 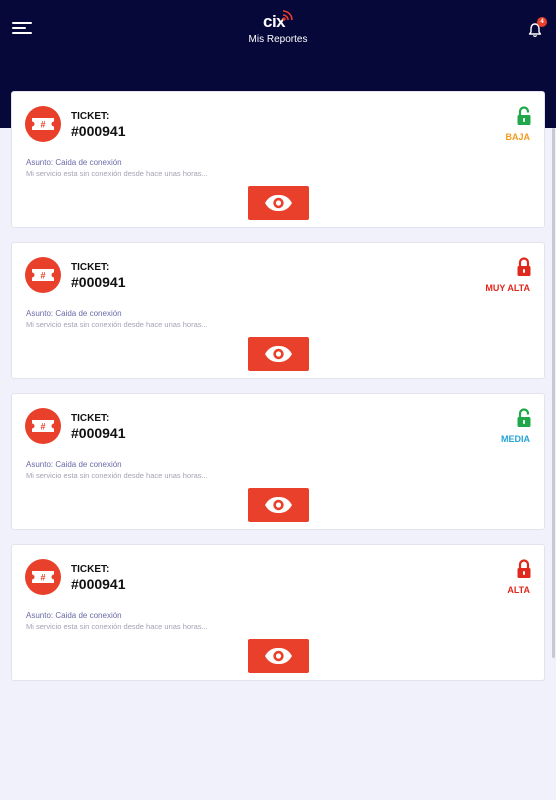 I want to click on top-bar: cix Mis Reportes 4, so click(x=278, y=28).